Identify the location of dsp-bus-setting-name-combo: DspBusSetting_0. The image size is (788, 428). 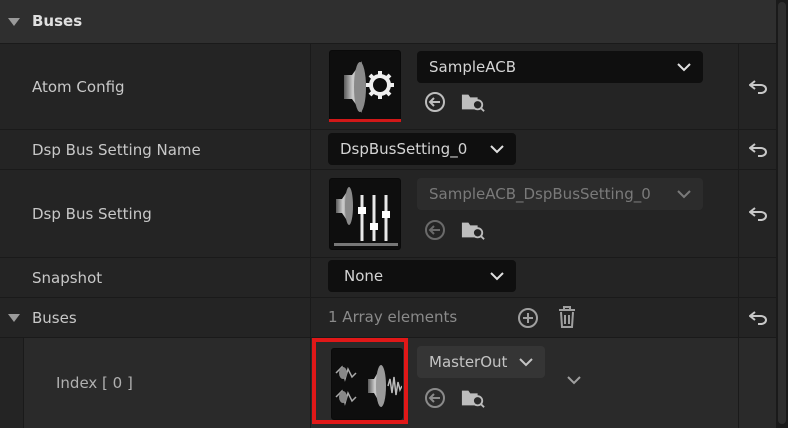
(422, 149).